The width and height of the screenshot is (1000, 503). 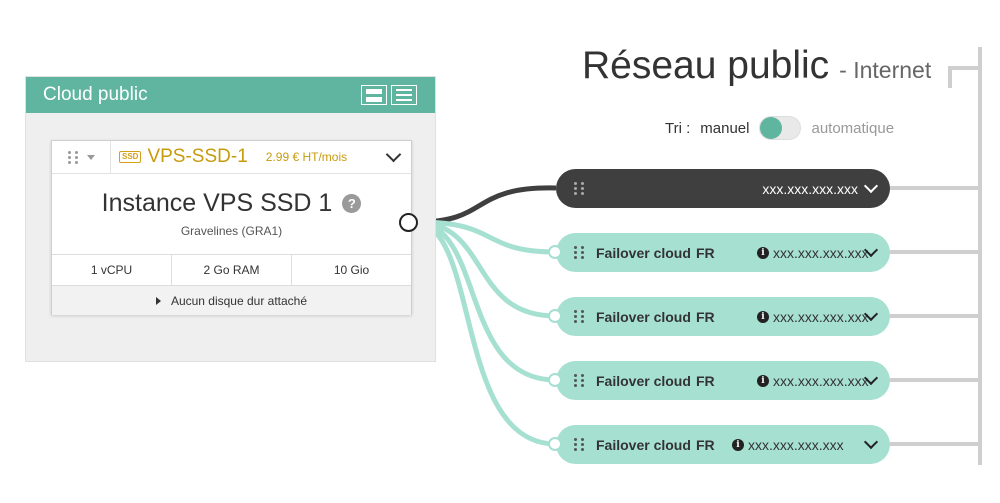 What do you see at coordinates (351, 270) in the screenshot?
I see `spec-storage: 10 Gio` at bounding box center [351, 270].